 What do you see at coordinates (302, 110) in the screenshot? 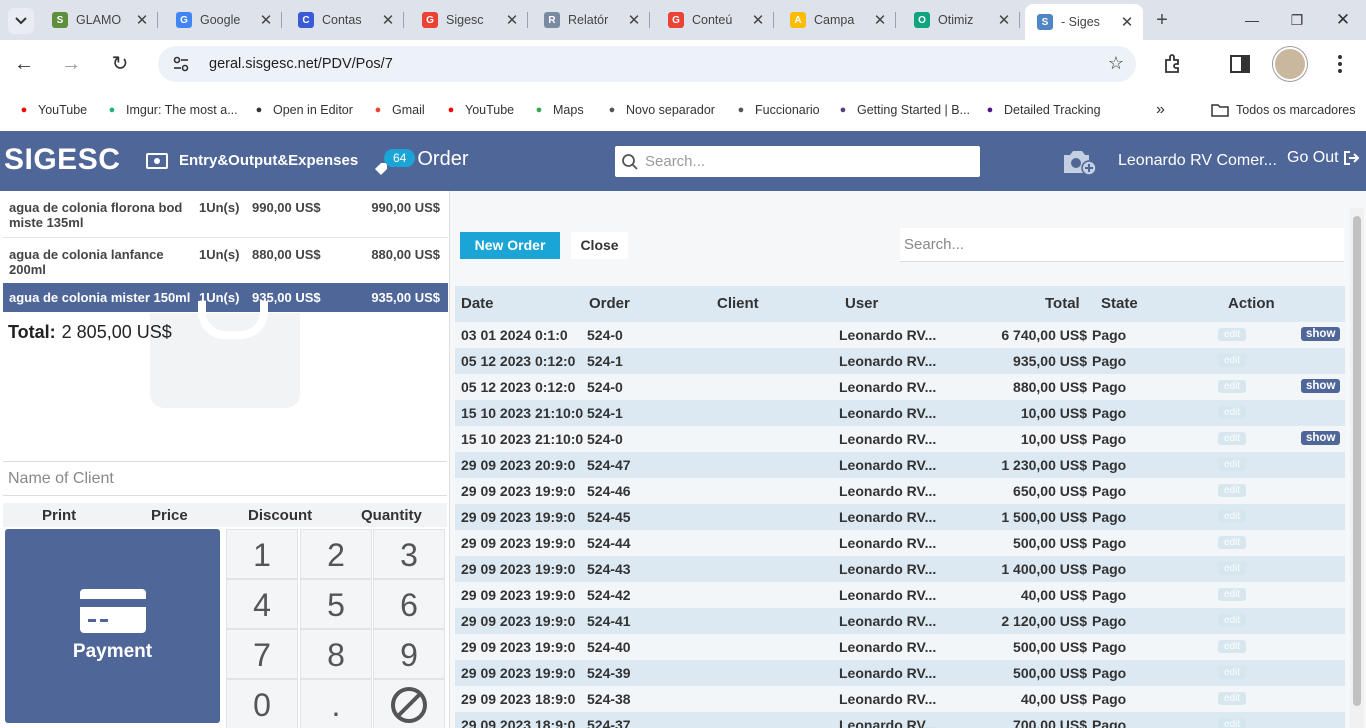
I see `bookmark-item: ● Open in Editor` at bounding box center [302, 110].